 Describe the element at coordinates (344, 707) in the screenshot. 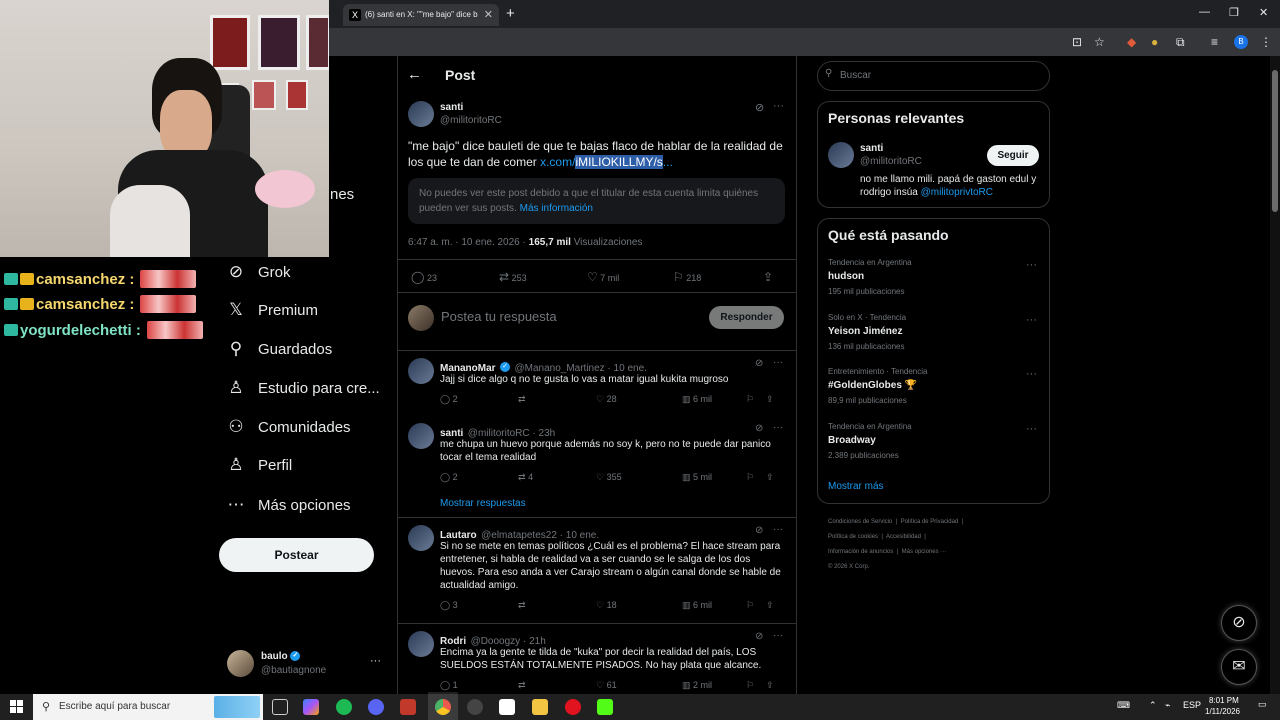

I see `spotify-icon` at that location.